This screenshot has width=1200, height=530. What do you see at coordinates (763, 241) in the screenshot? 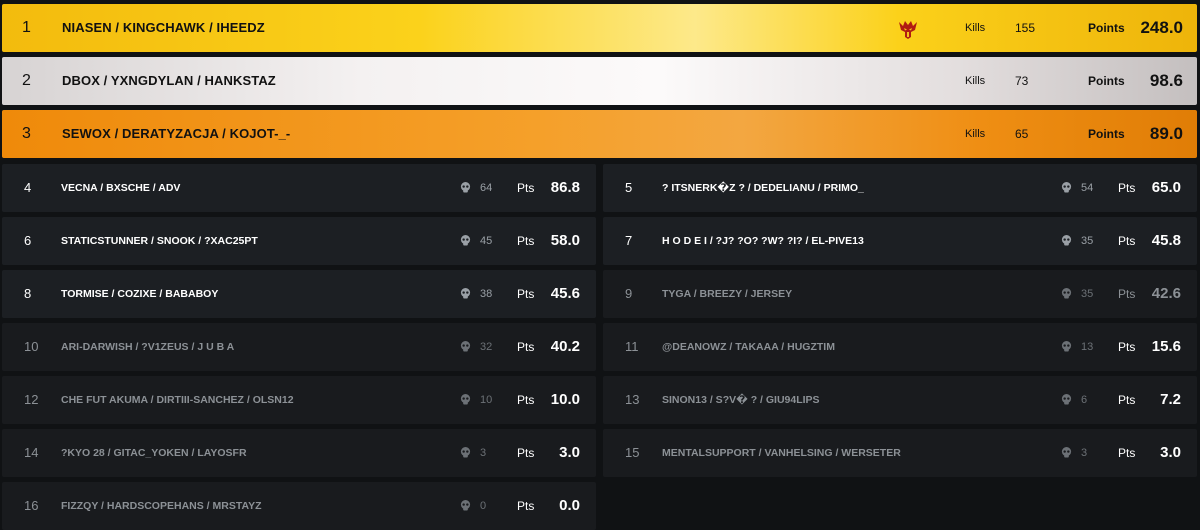
I see `team-name: H O D E I / ?J? ?O? ?W? ?I? / EL-PIVE13` at bounding box center [763, 241].